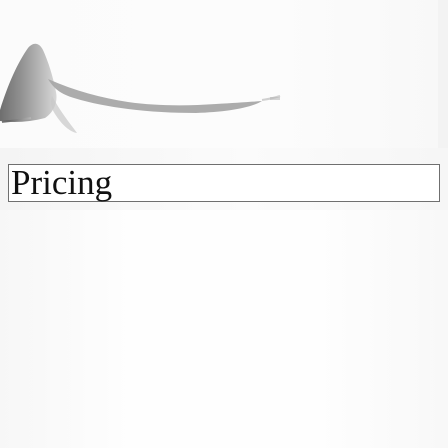 This screenshot has width=448, height=448. Describe the element at coordinates (224, 183) in the screenshot. I see `pricing-section-header: Pricing` at that location.